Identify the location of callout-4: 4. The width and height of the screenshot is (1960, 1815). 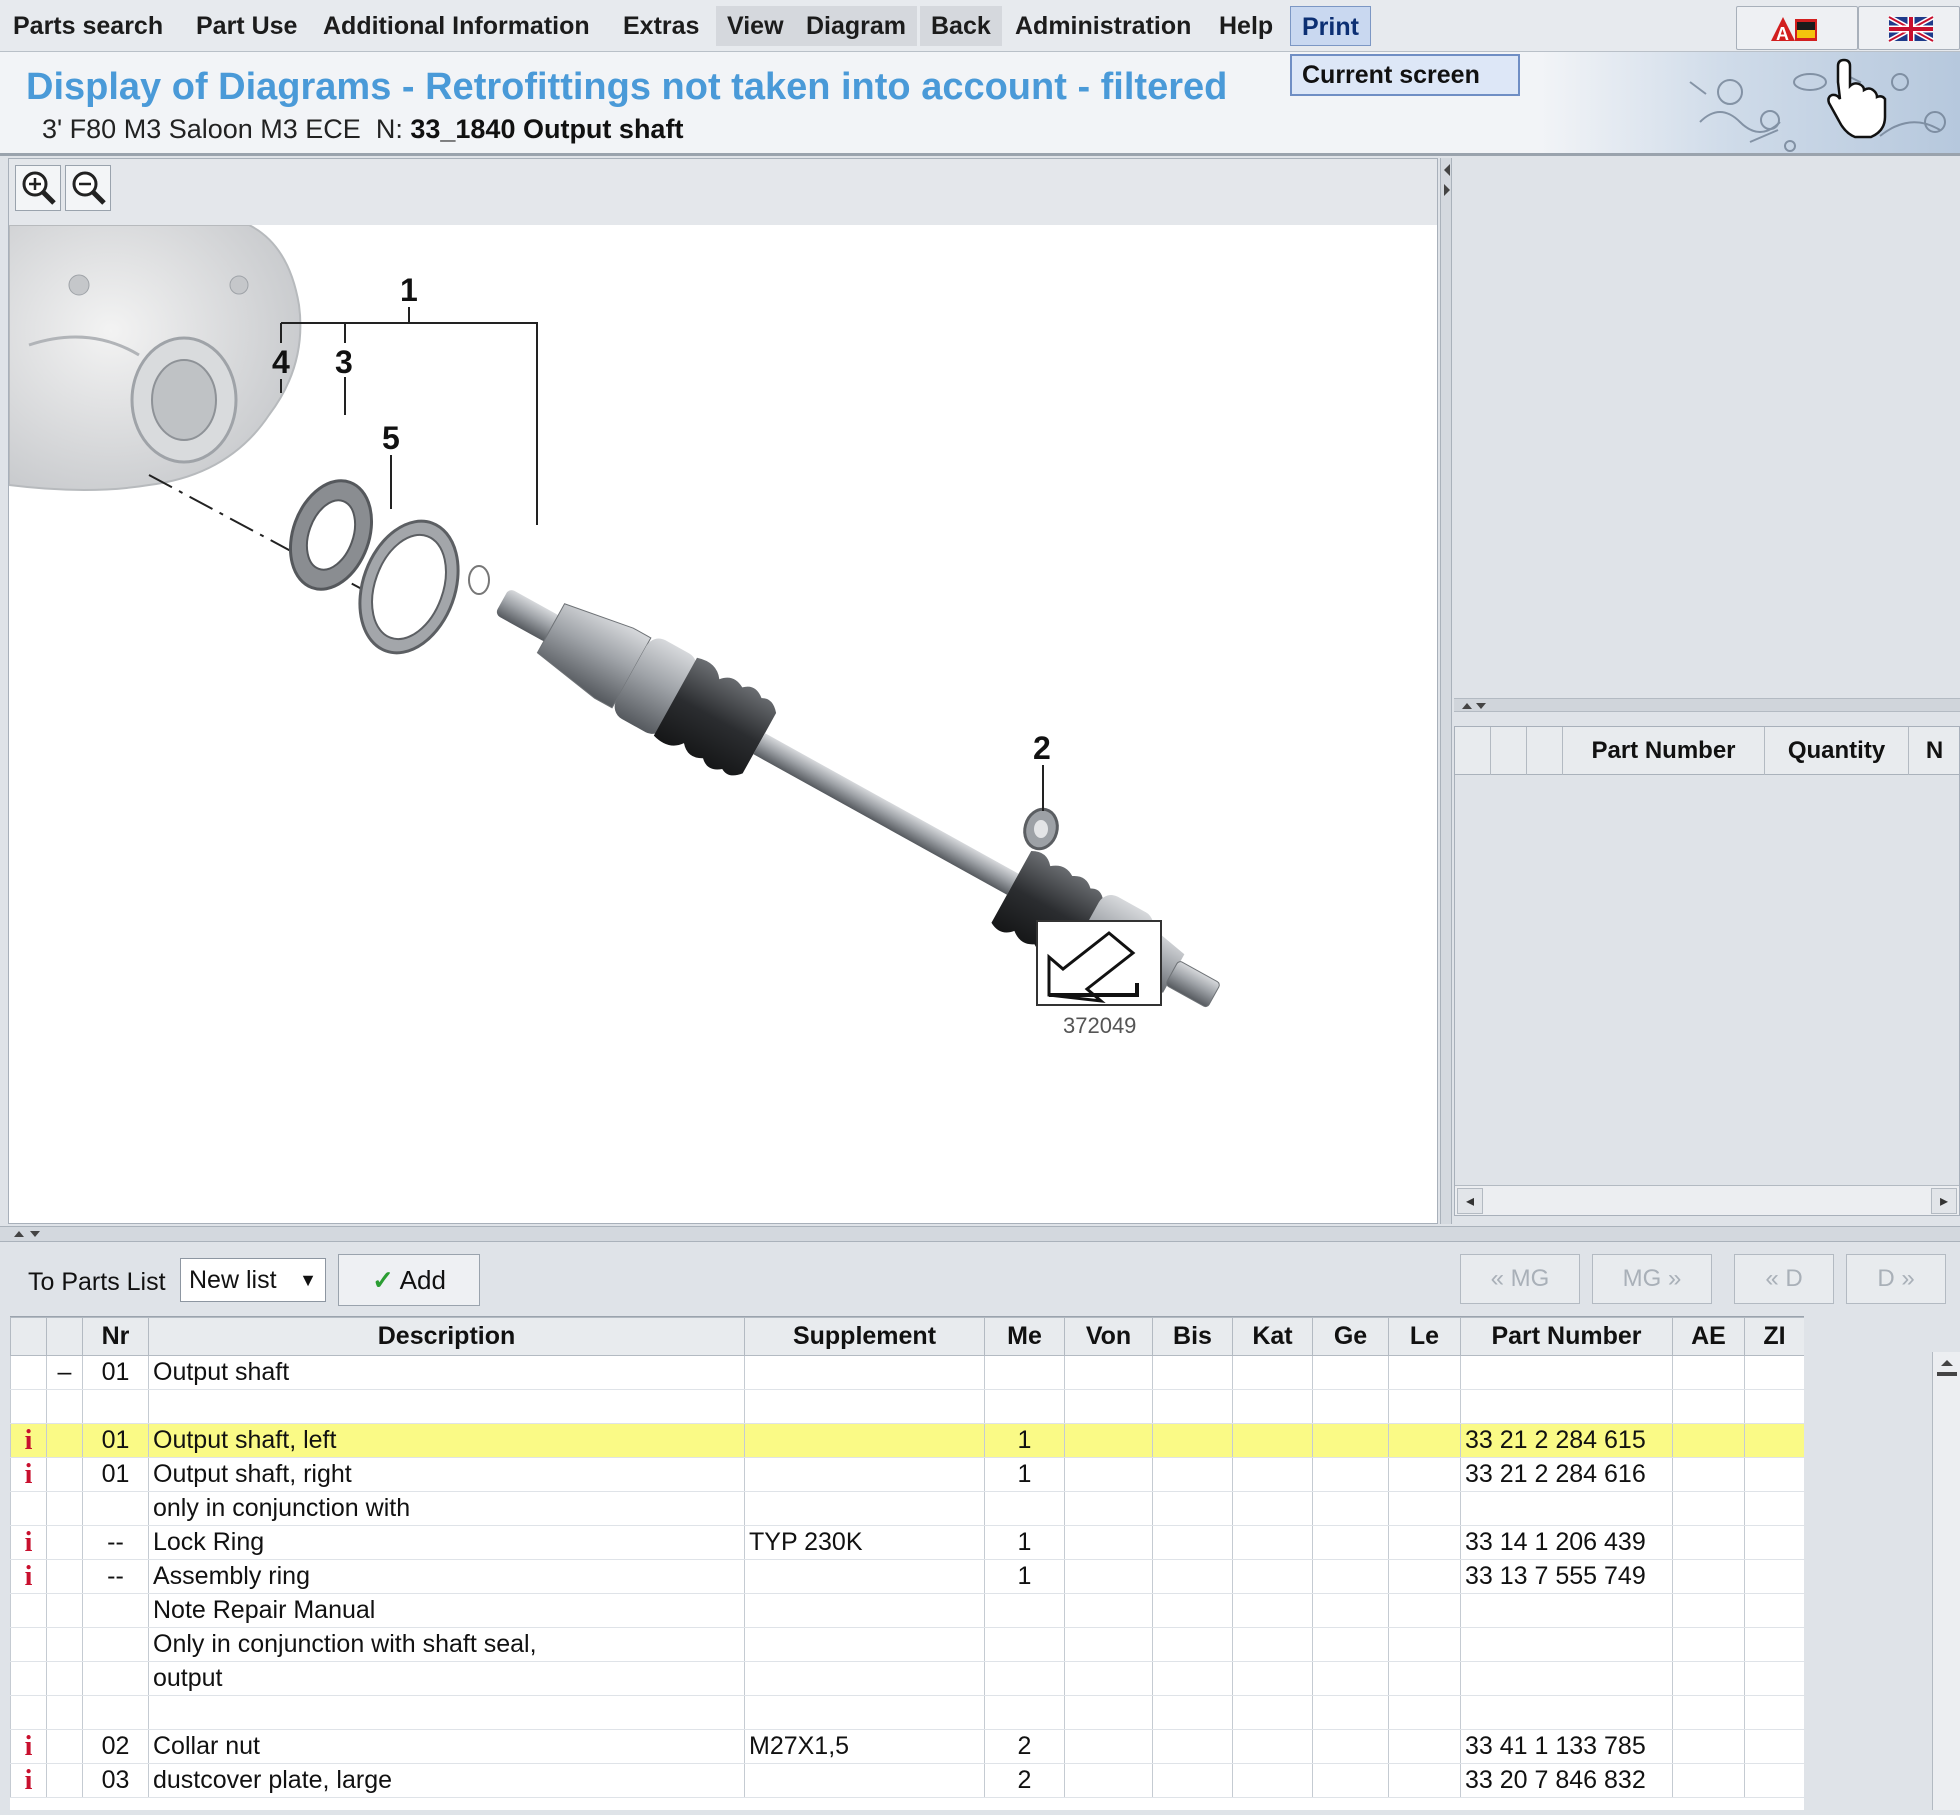
(281, 362).